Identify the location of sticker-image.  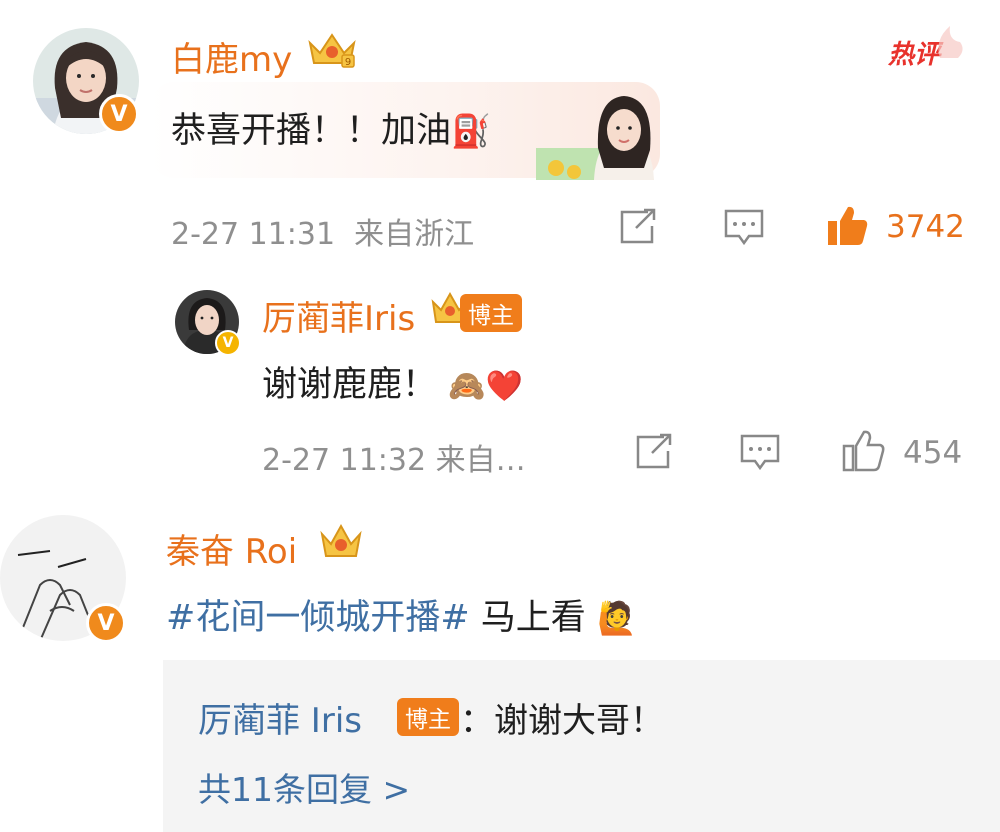
(595, 138).